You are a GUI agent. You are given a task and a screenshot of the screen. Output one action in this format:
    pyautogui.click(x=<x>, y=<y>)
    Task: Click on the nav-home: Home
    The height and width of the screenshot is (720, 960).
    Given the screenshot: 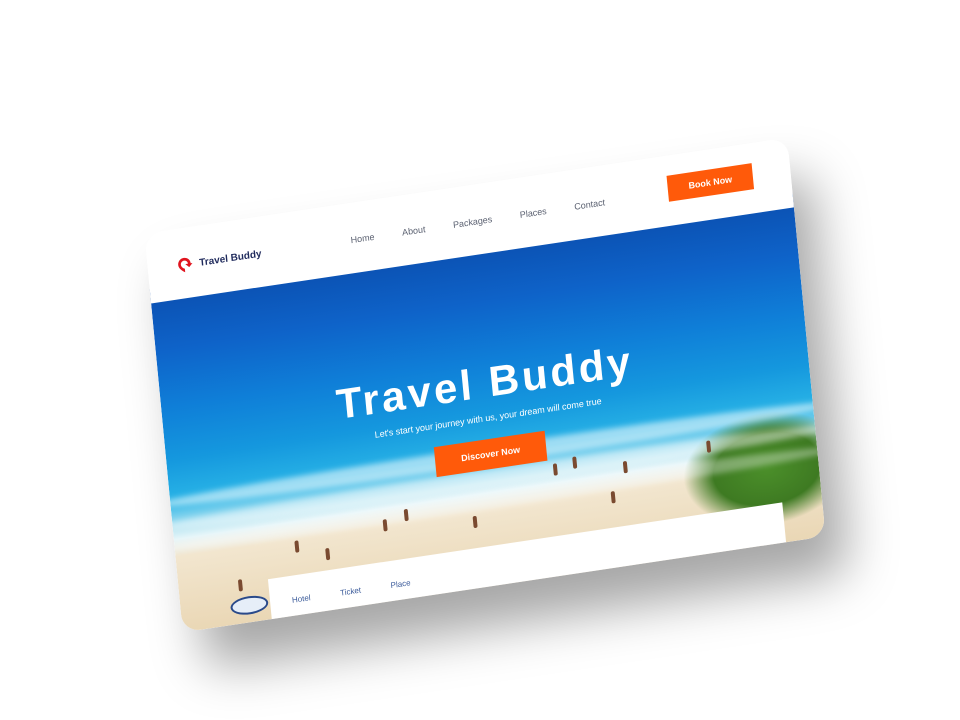 What is the action you would take?
    pyautogui.click(x=362, y=239)
    